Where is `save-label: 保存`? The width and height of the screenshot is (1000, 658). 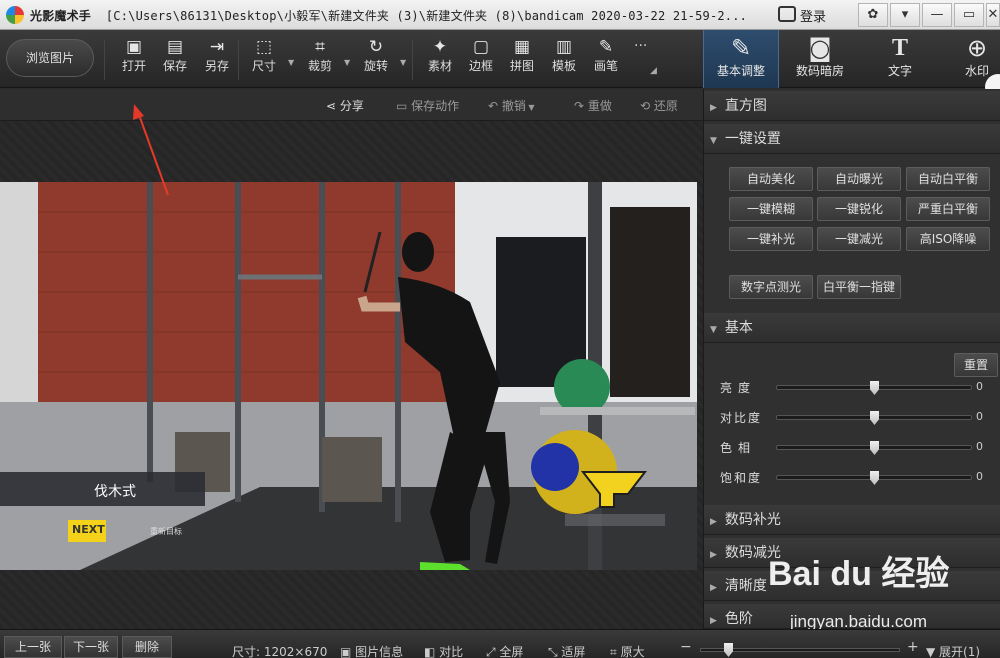 save-label: 保存 is located at coordinates (174, 66).